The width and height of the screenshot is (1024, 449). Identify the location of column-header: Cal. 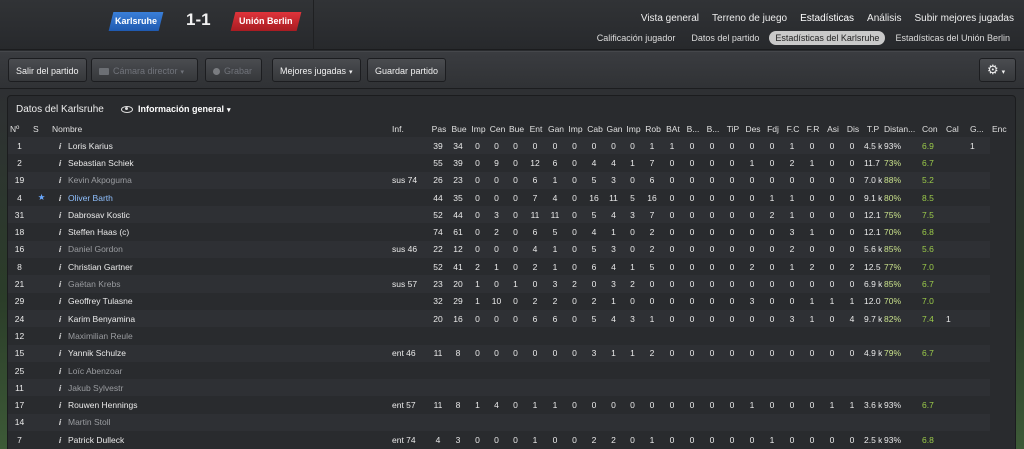
(956, 129).